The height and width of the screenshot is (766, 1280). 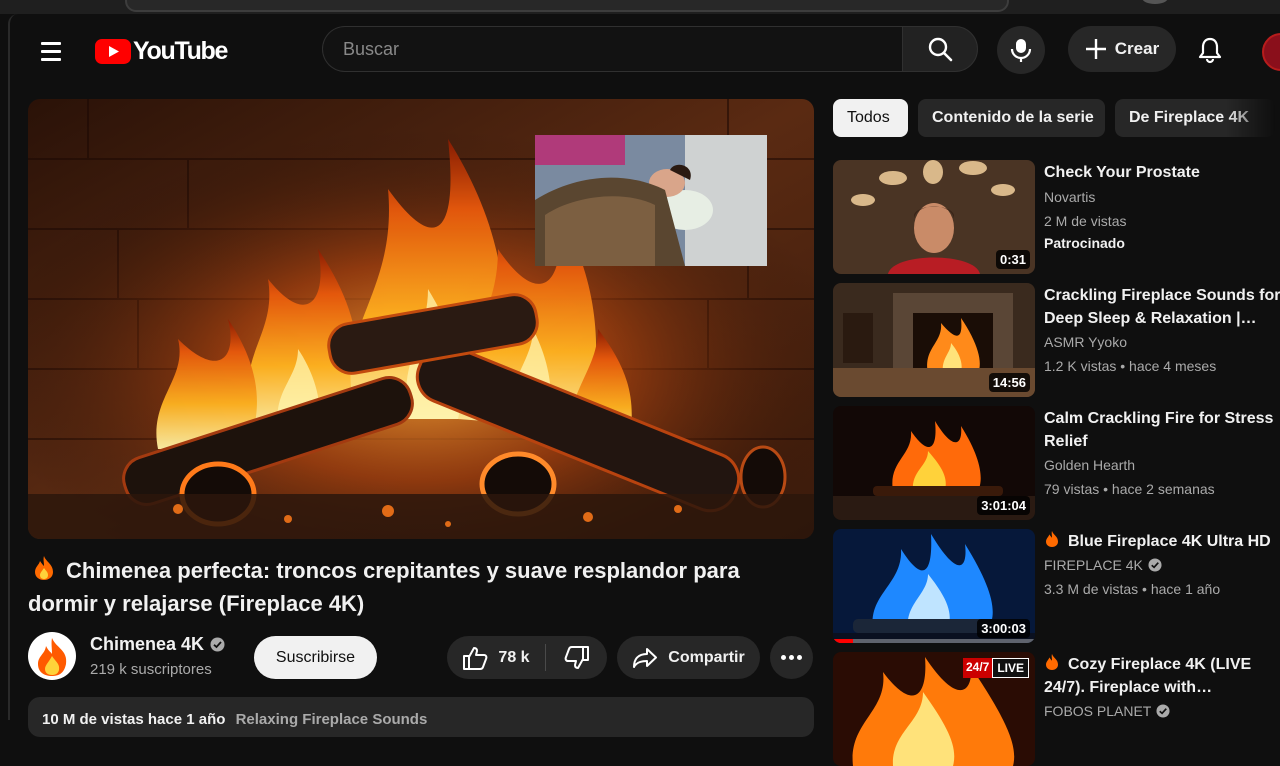 What do you see at coordinates (1012, 259) in the screenshot?
I see `duration-badge: 0:31` at bounding box center [1012, 259].